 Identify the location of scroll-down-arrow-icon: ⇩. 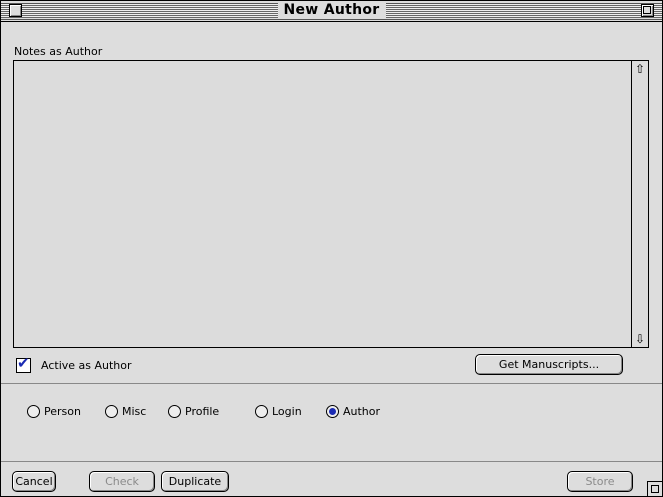
(640, 339).